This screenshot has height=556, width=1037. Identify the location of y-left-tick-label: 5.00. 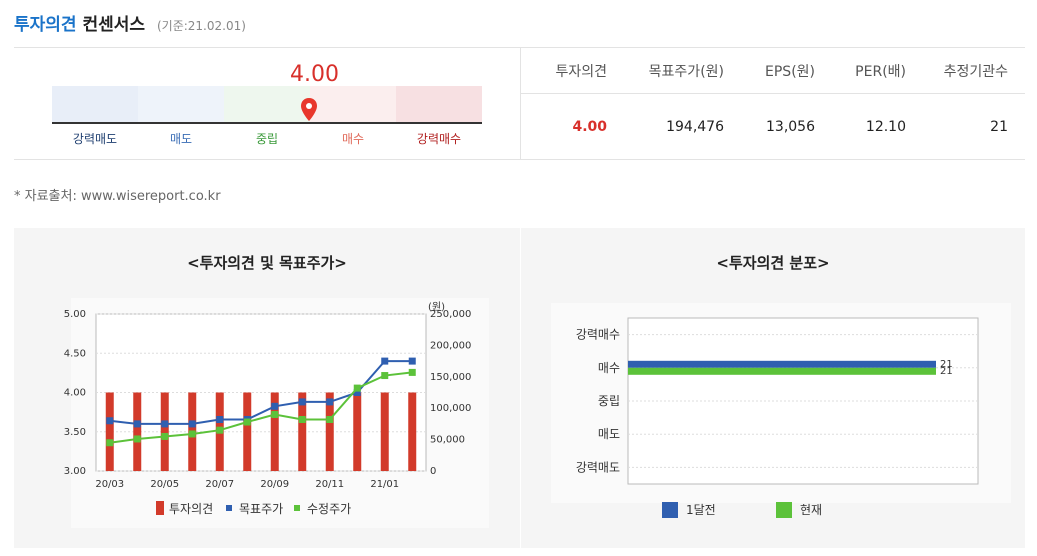
(75, 314).